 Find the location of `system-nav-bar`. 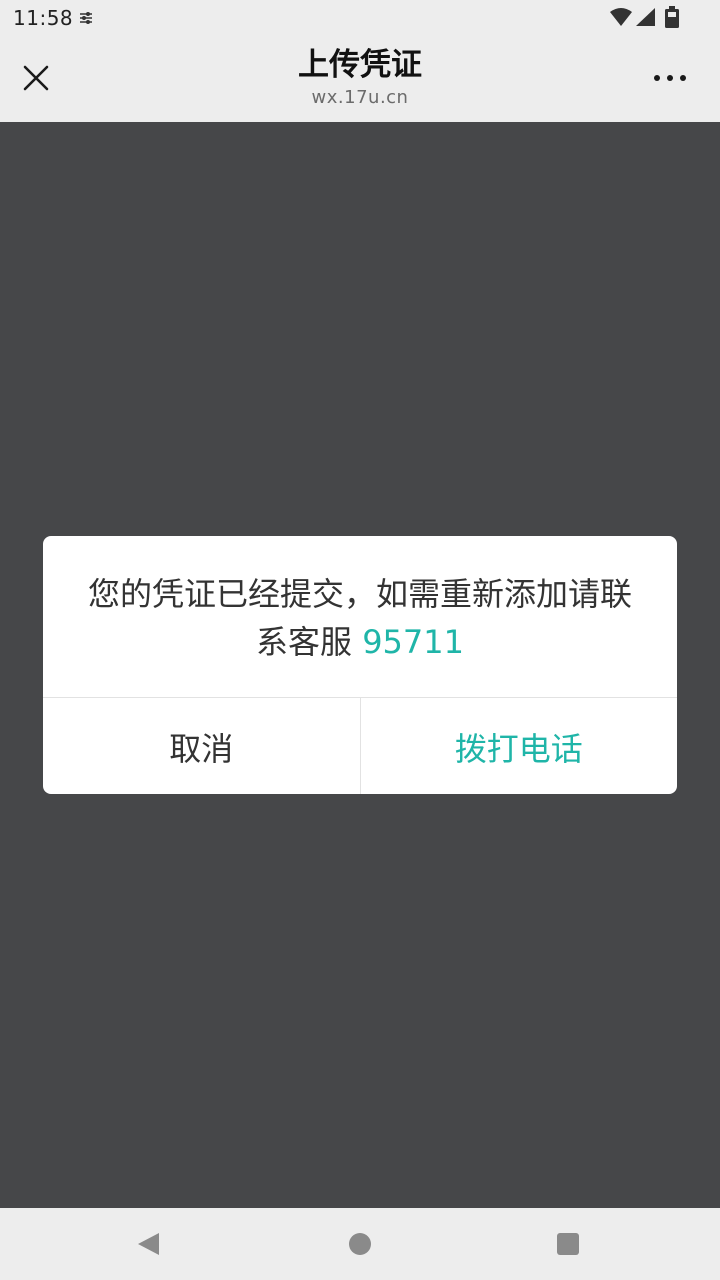

system-nav-bar is located at coordinates (360, 1244).